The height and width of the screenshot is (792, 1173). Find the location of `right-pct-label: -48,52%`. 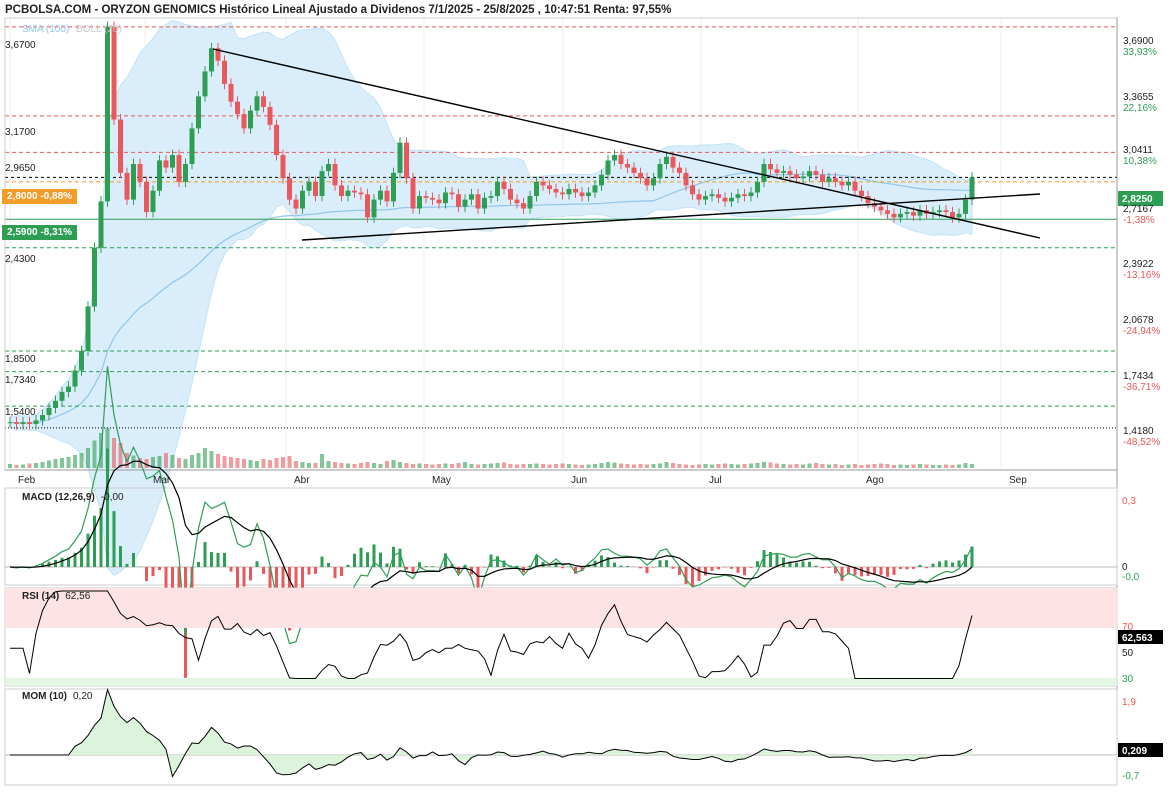

right-pct-label: -48,52% is located at coordinates (1141, 442).